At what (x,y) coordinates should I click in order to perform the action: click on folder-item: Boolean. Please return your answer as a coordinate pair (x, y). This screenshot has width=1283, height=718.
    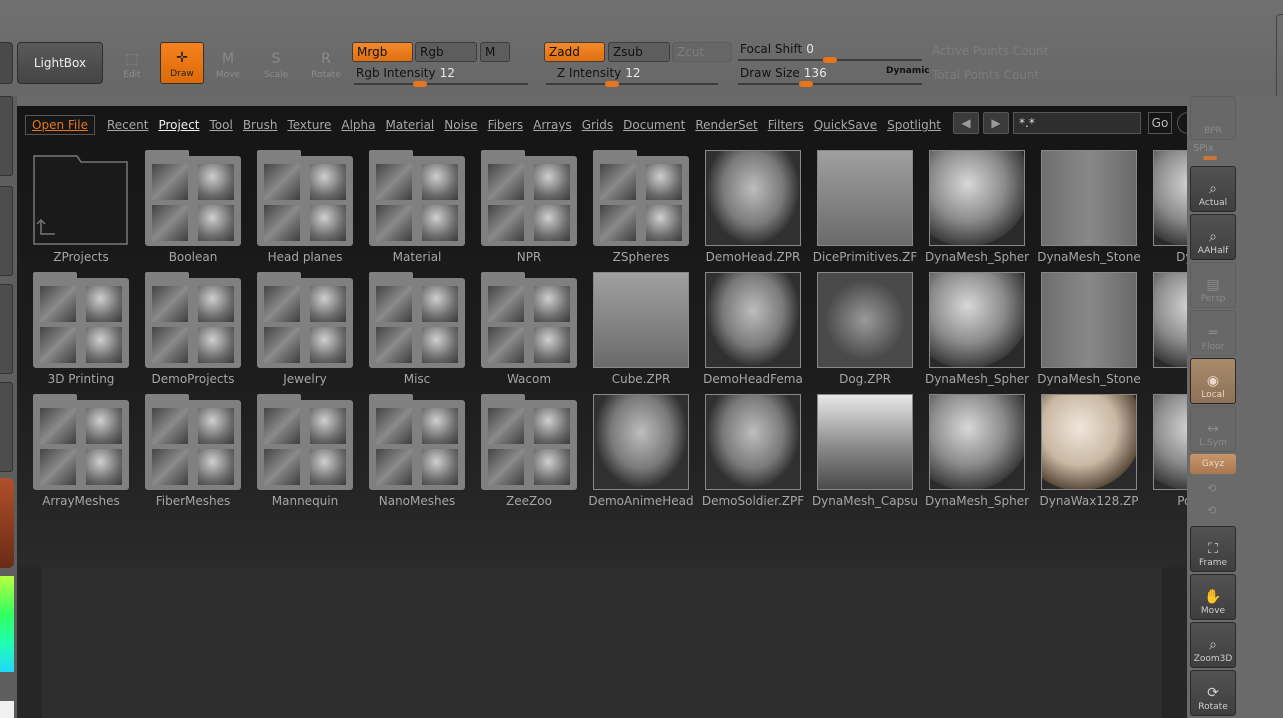
    Looking at the image, I should click on (193, 211).